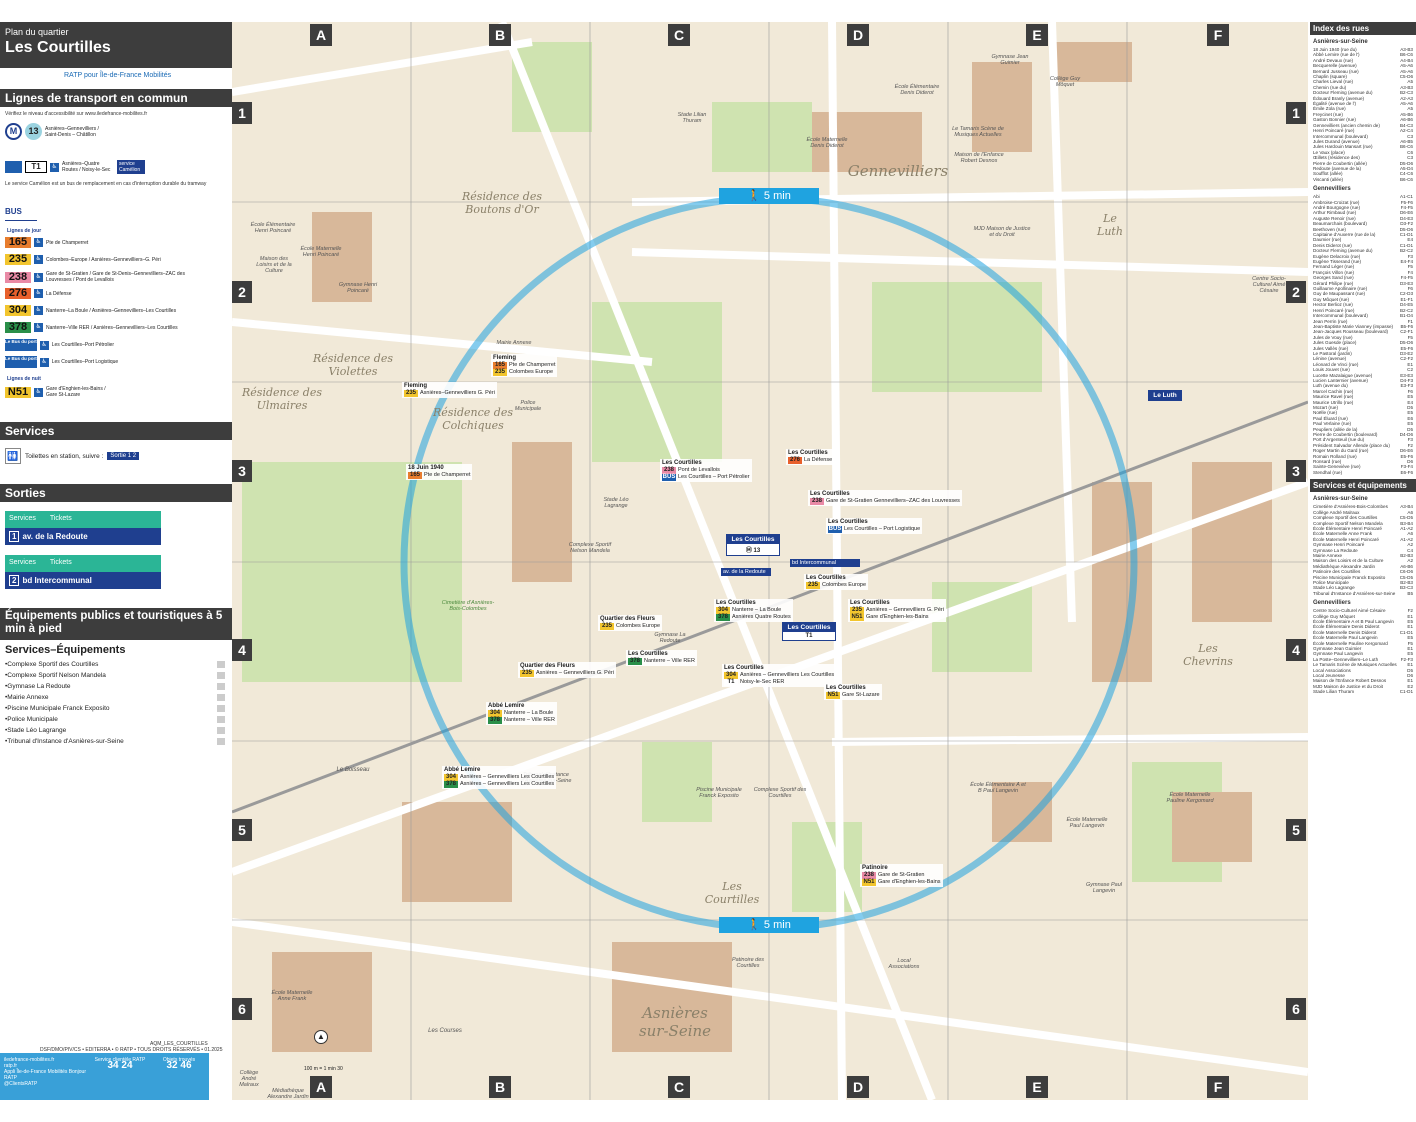 This screenshot has width=1416, height=1122. What do you see at coordinates (115, 719) in the screenshot?
I see `equip-item: •Police Municipale` at bounding box center [115, 719].